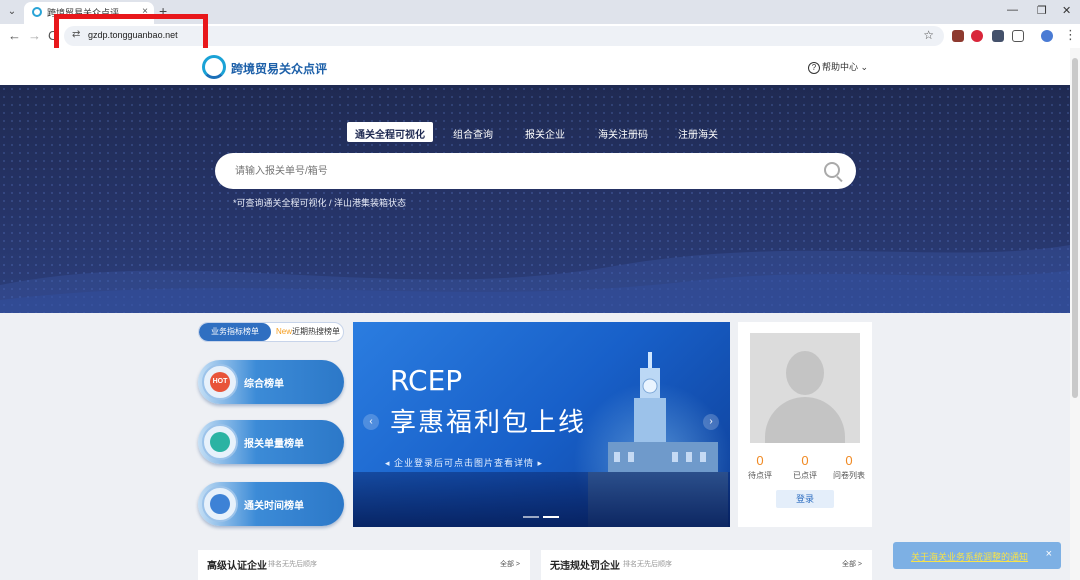 This screenshot has width=1080, height=580. What do you see at coordinates (1047, 36) in the screenshot?
I see `profile-avatar-icon` at bounding box center [1047, 36].